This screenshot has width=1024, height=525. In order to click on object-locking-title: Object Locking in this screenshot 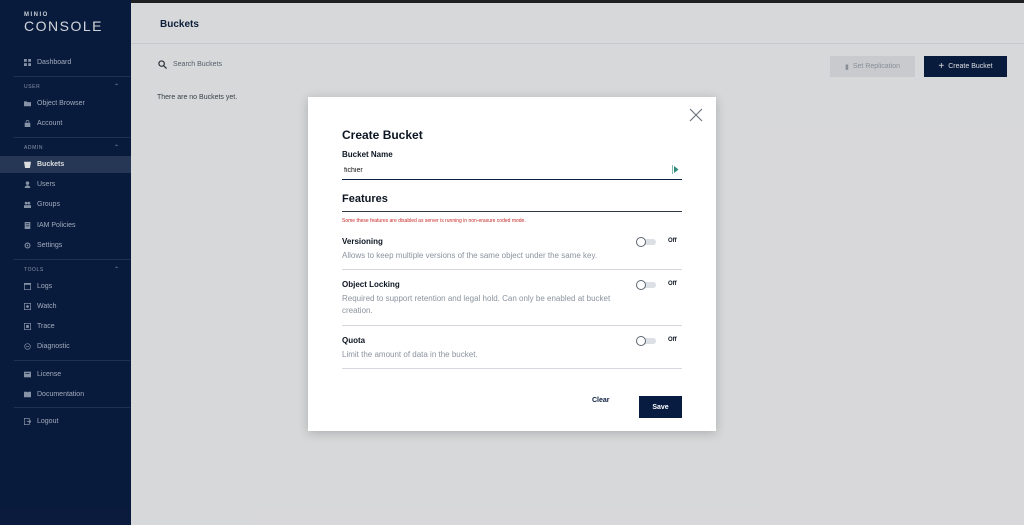, I will do `click(371, 284)`.